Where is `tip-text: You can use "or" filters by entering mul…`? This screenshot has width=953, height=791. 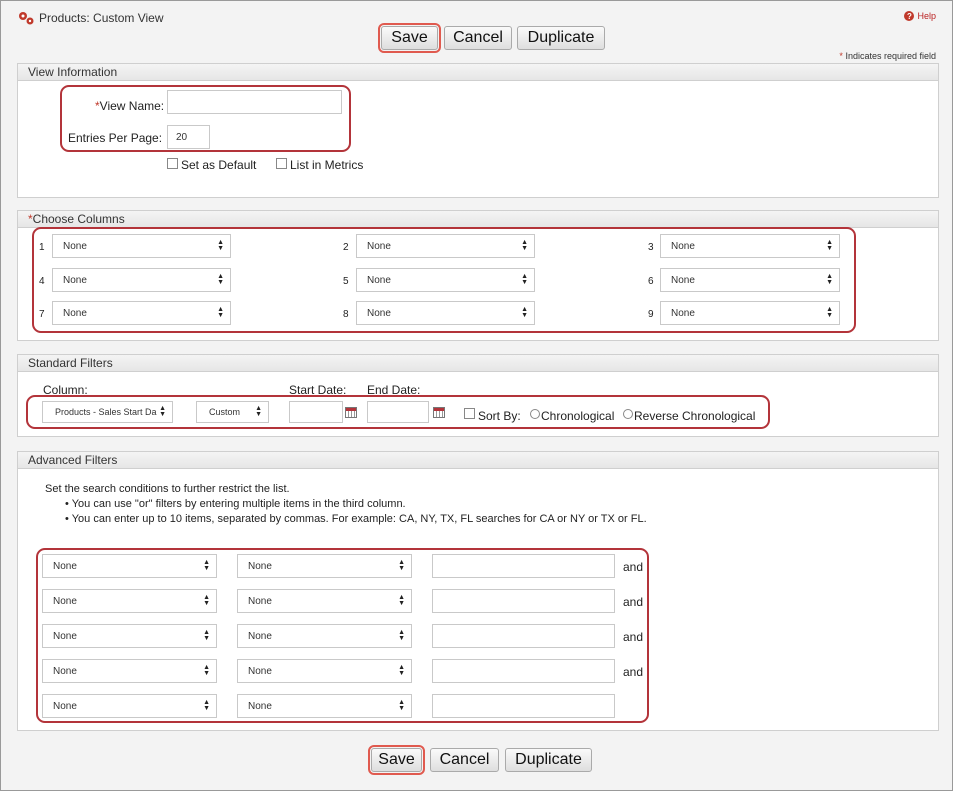 tip-text: You can use "or" filters by entering mul… is located at coordinates (238, 504).